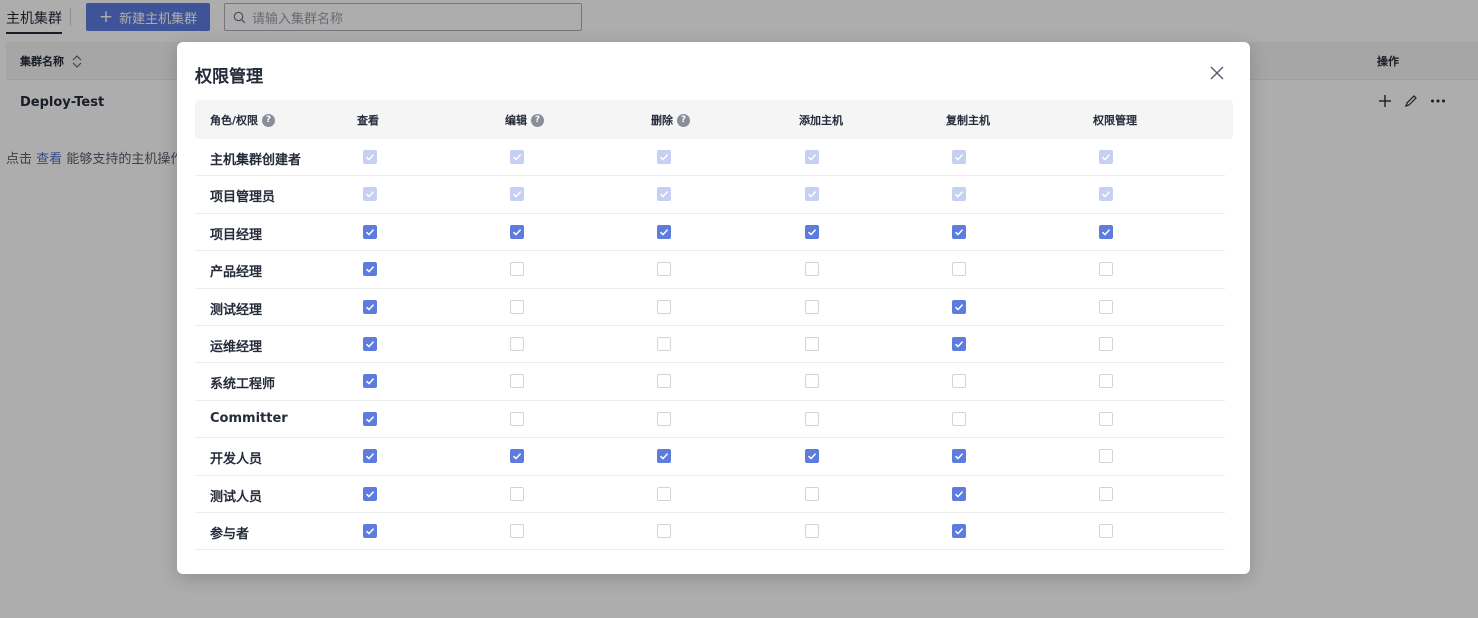  Describe the element at coordinates (249, 418) in the screenshot. I see `role-name: Committer` at that location.